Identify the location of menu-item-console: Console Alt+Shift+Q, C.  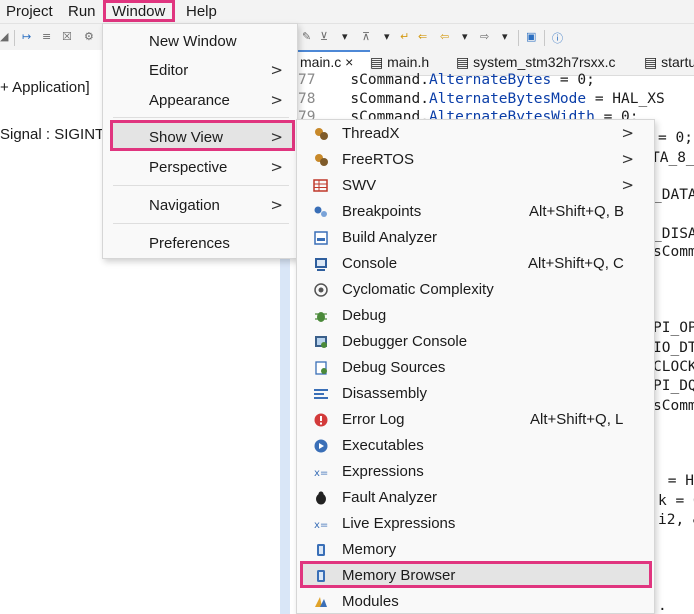
(475, 265).